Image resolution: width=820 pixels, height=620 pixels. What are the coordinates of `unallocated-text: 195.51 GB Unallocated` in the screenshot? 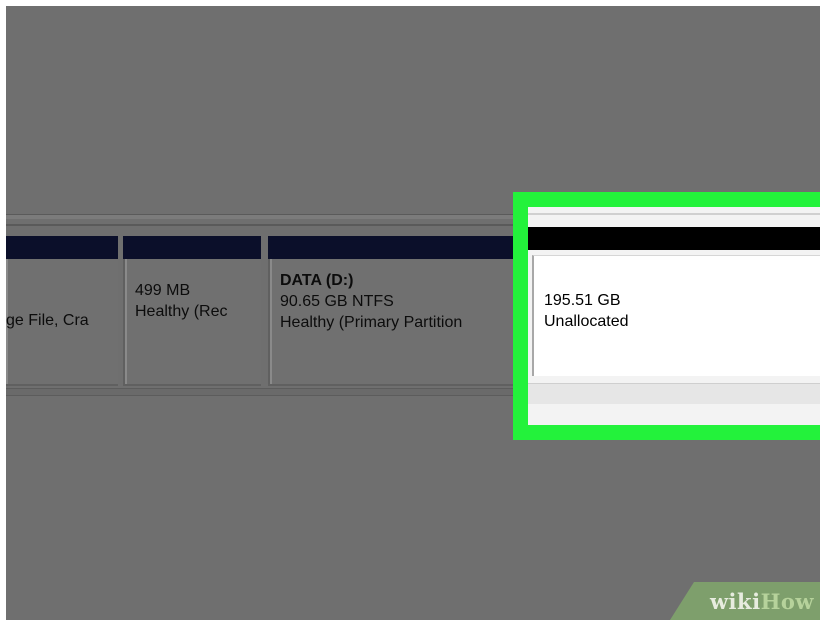 It's located at (586, 311).